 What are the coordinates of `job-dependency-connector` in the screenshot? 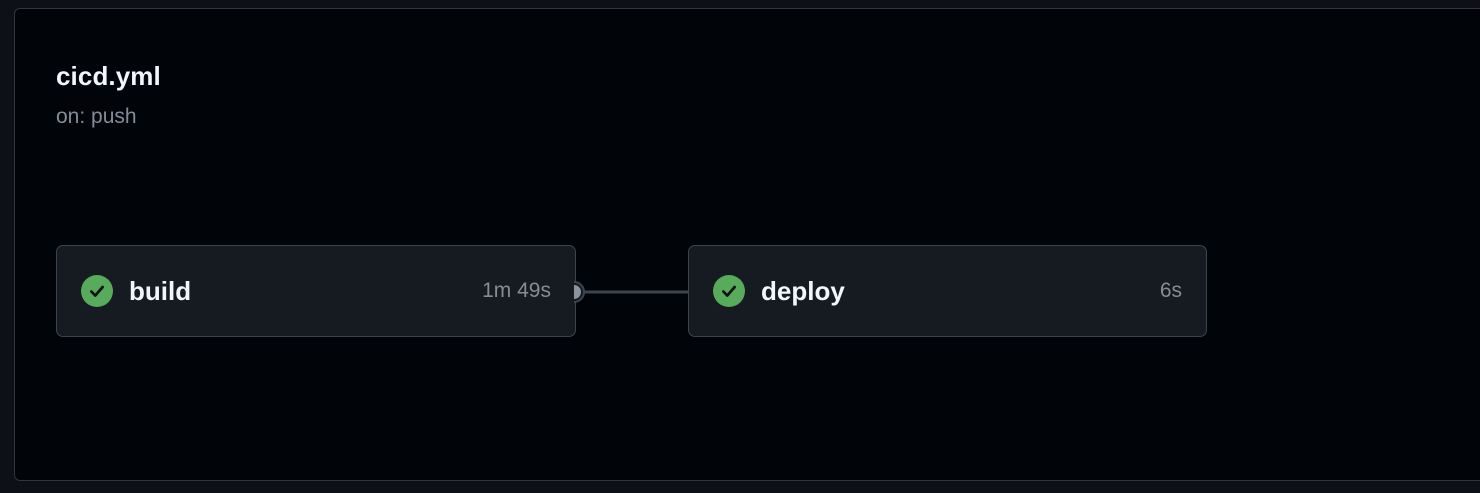 It's located at (638, 292).